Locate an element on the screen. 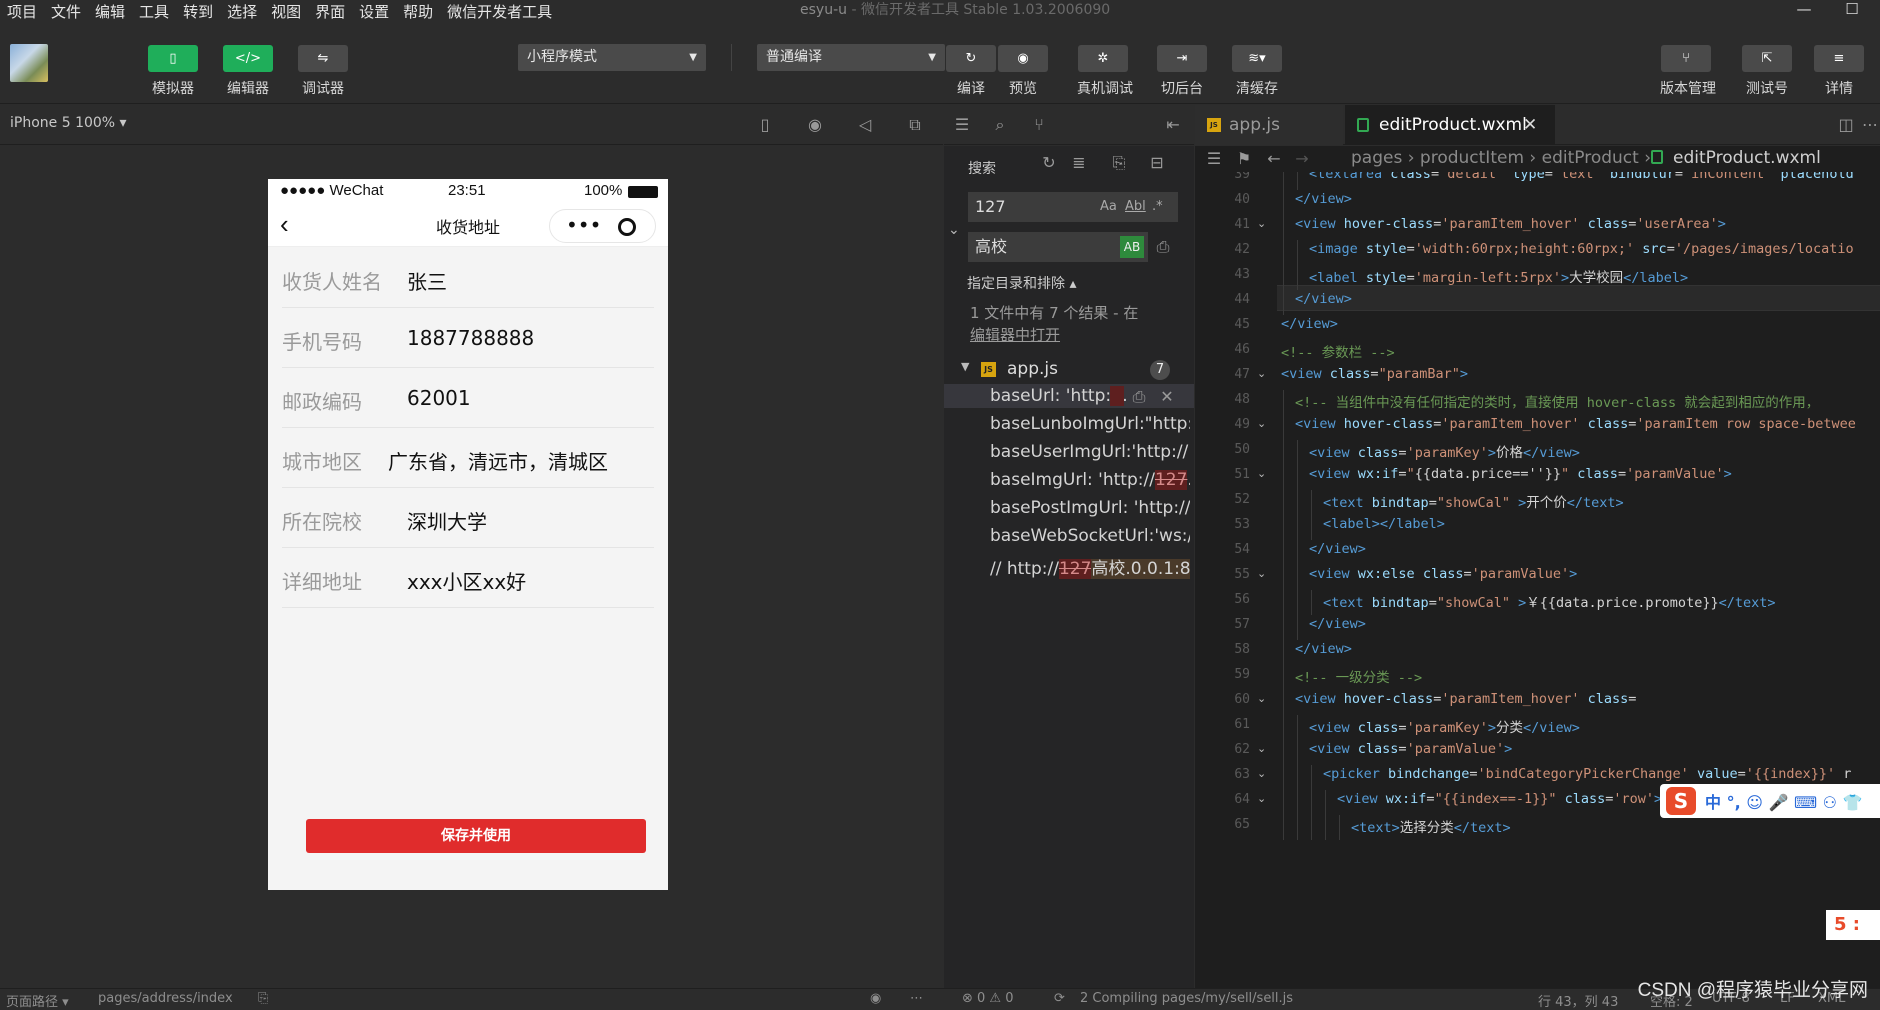 This screenshot has width=1880, height=1010. address-input: xxx小区xx好 is located at coordinates (466, 580).